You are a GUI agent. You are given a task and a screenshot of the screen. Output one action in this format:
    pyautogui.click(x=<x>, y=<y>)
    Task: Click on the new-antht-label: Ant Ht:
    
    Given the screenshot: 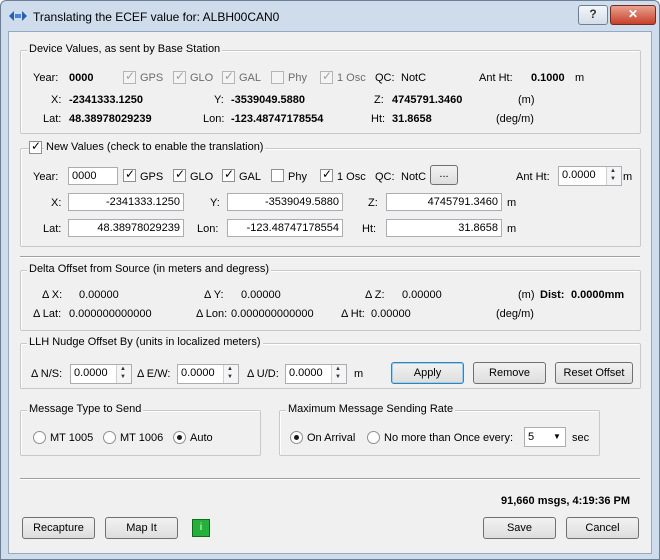 What is the action you would take?
    pyautogui.click(x=533, y=177)
    